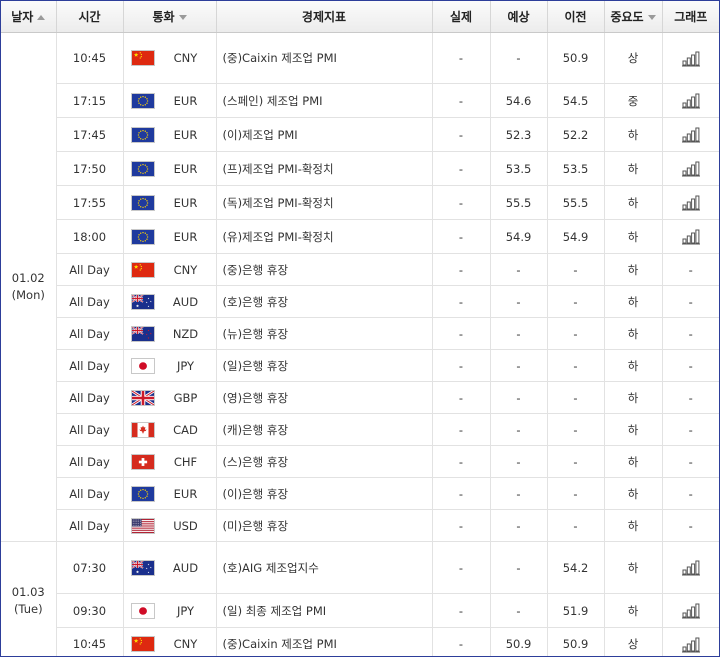  Describe the element at coordinates (519, 134) in the screenshot. I see `forecast-value: 52.3` at that location.